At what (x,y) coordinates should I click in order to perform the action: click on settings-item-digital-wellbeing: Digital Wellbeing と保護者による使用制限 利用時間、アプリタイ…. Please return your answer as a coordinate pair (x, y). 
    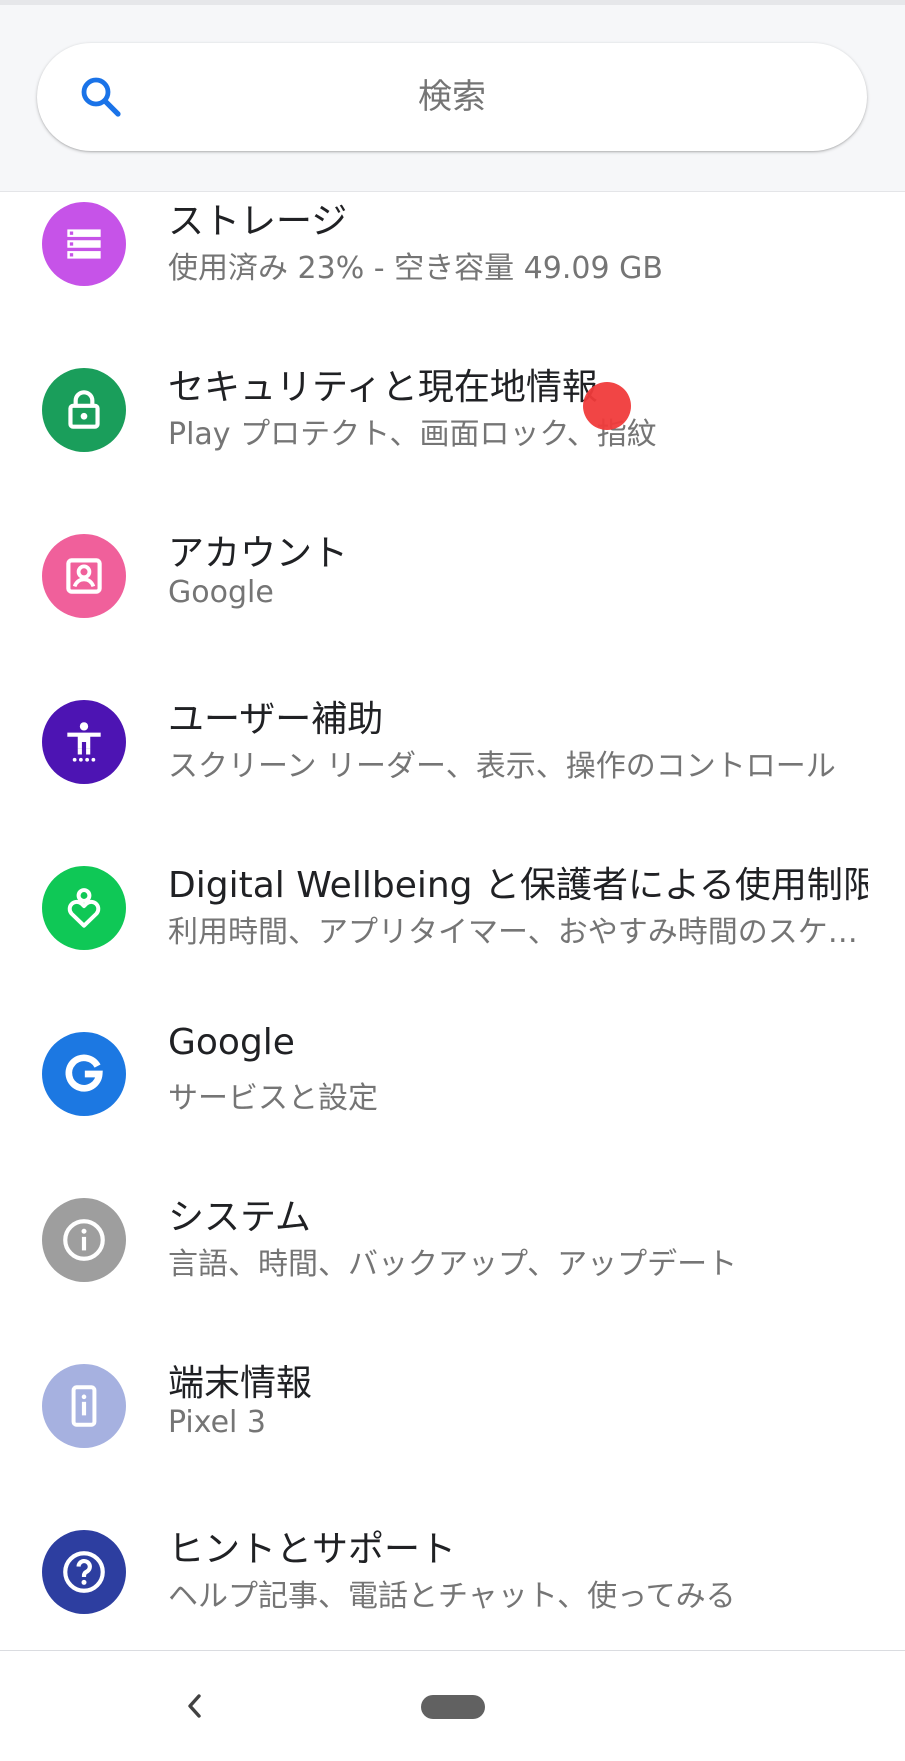
    Looking at the image, I should click on (452, 899).